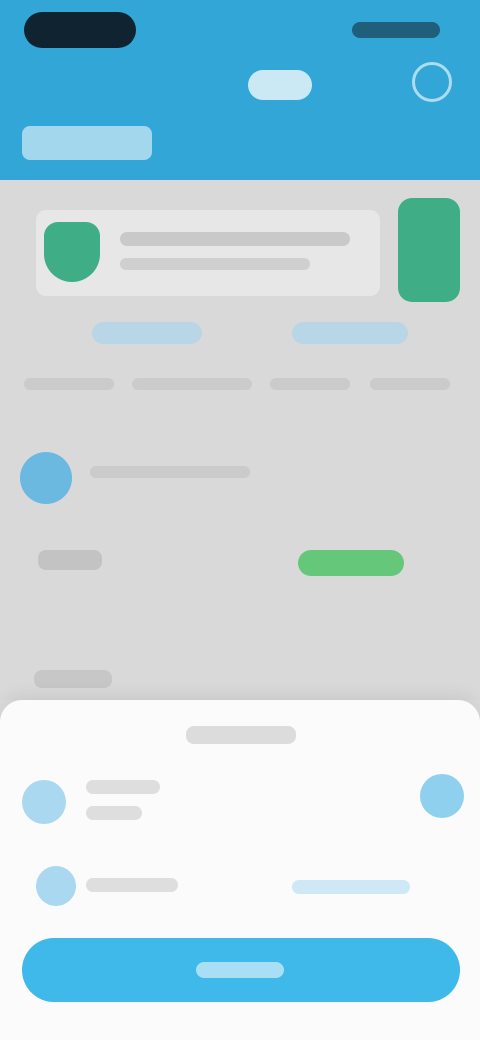  Describe the element at coordinates (235, 239) in the screenshot. I see `banner-title` at that location.